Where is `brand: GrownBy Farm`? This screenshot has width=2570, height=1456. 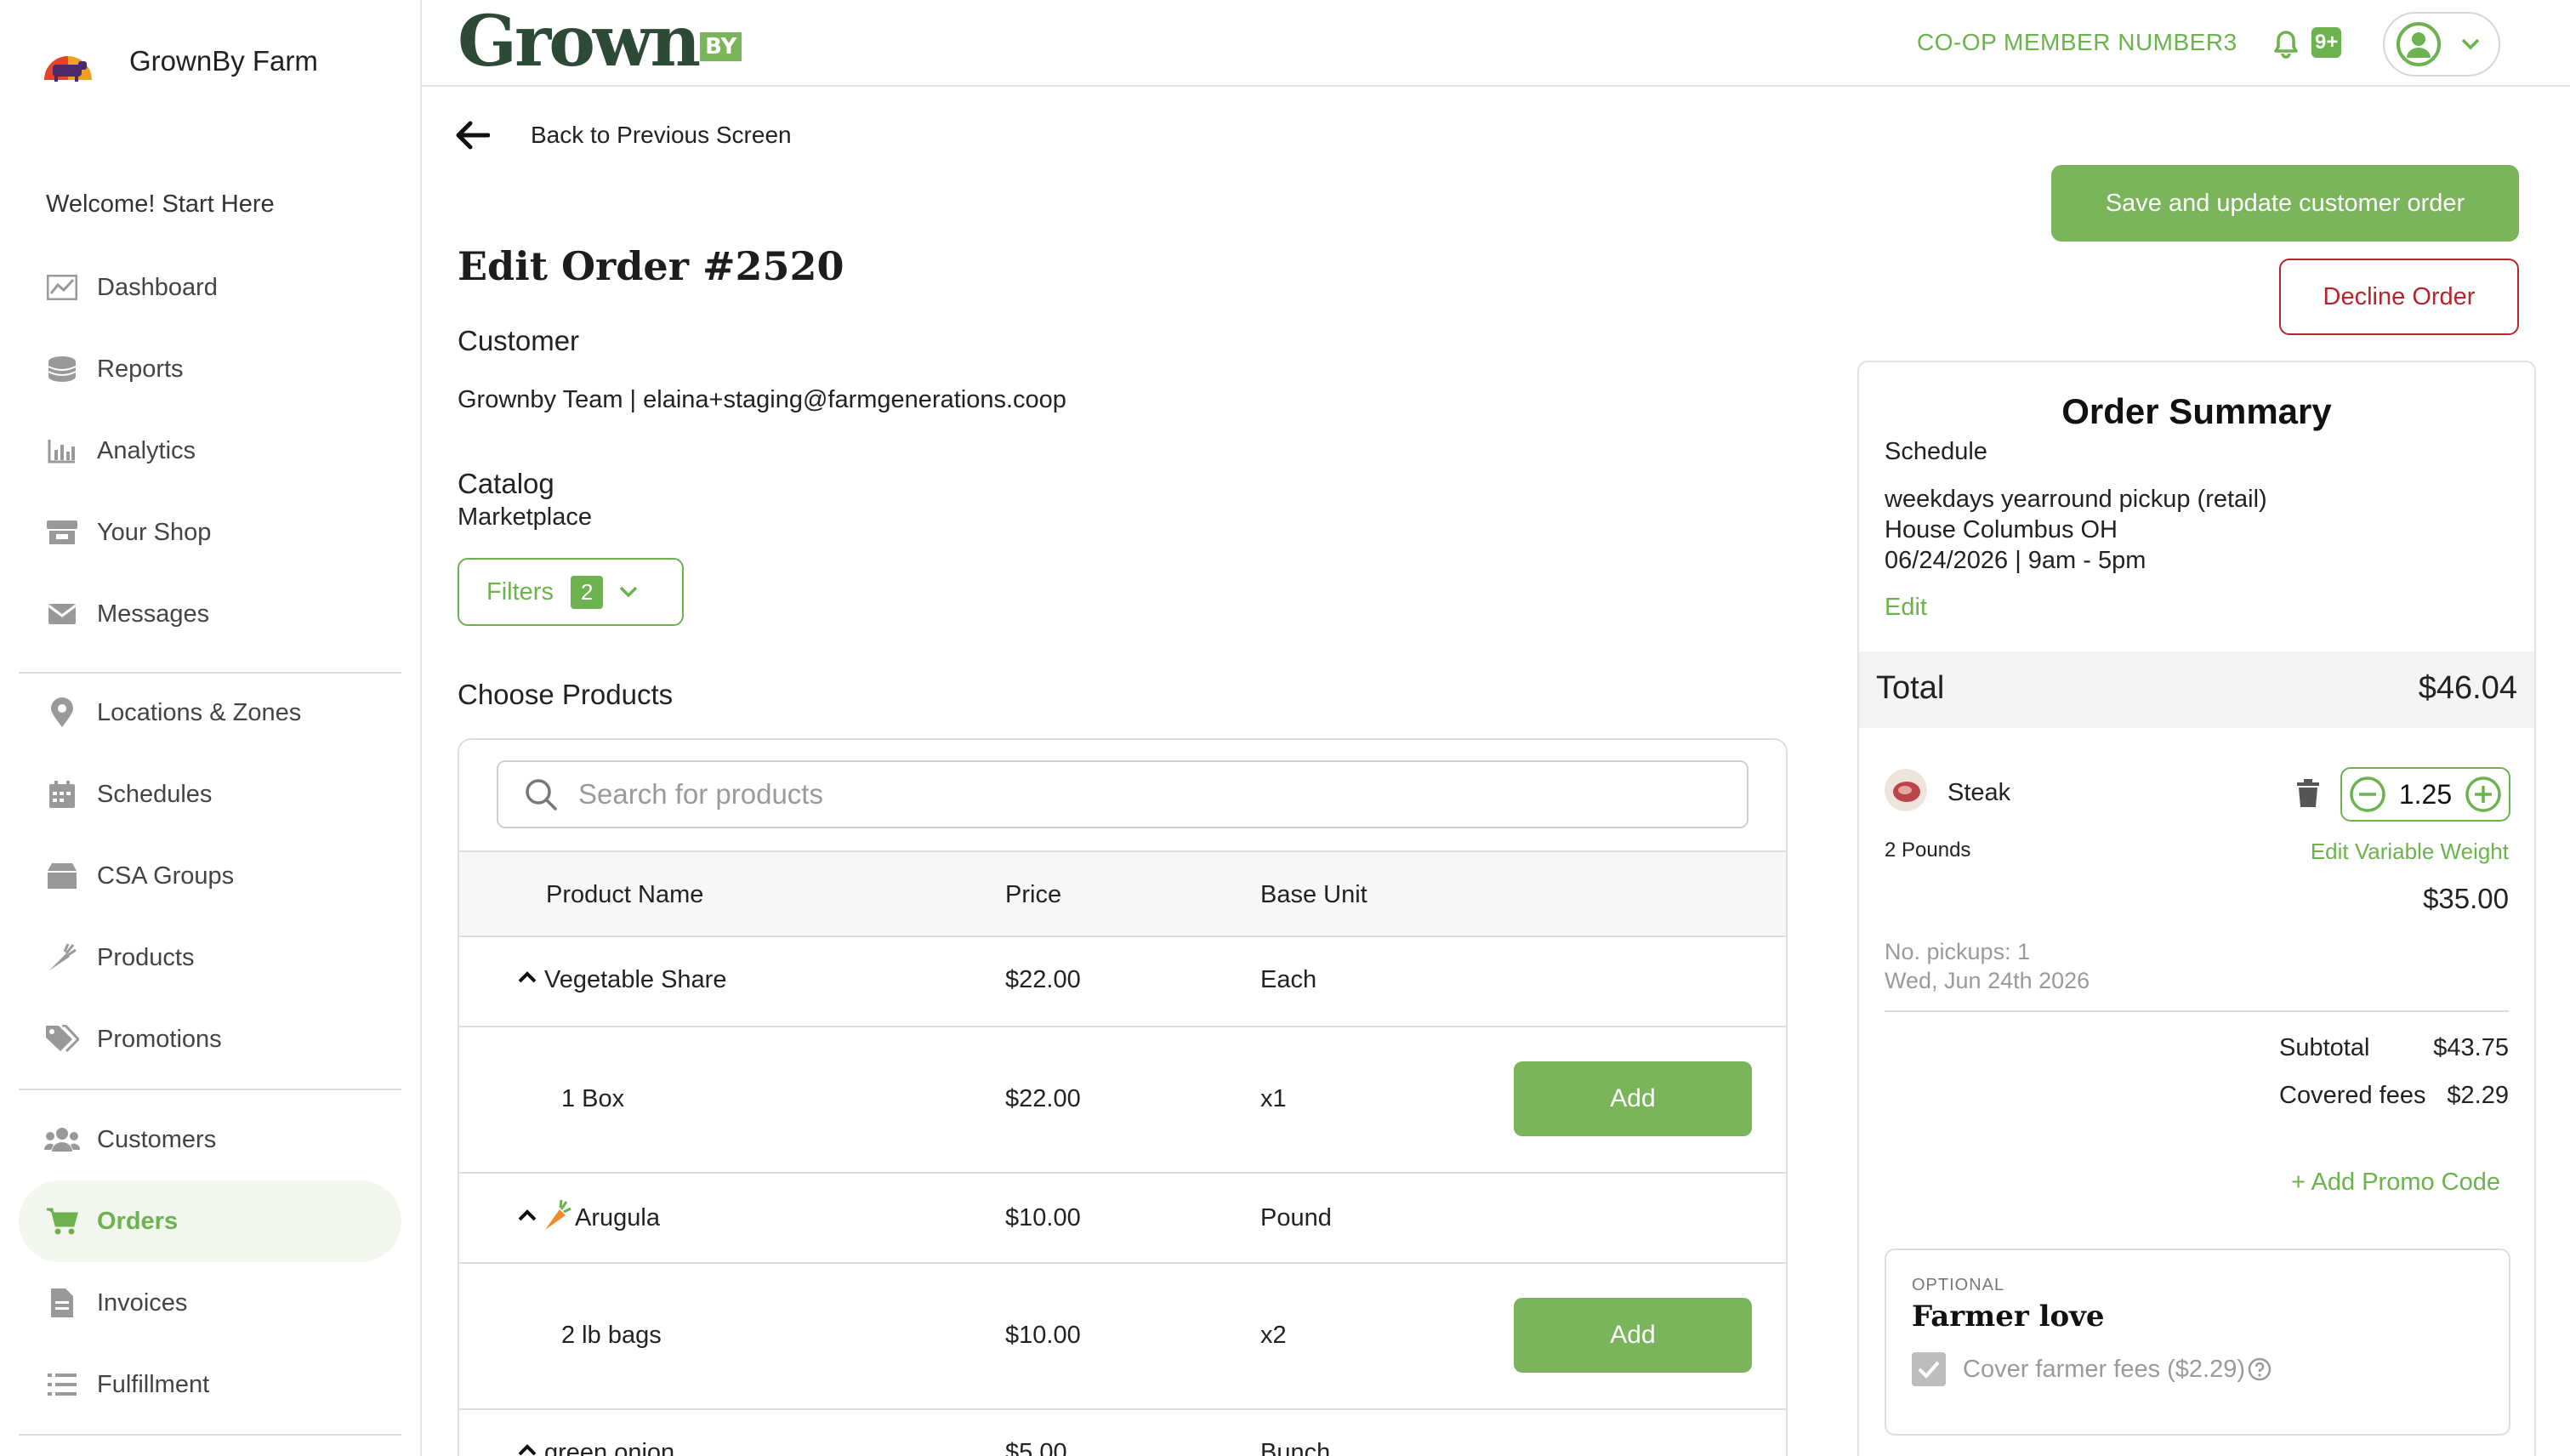 brand: GrownBy Farm is located at coordinates (180, 61).